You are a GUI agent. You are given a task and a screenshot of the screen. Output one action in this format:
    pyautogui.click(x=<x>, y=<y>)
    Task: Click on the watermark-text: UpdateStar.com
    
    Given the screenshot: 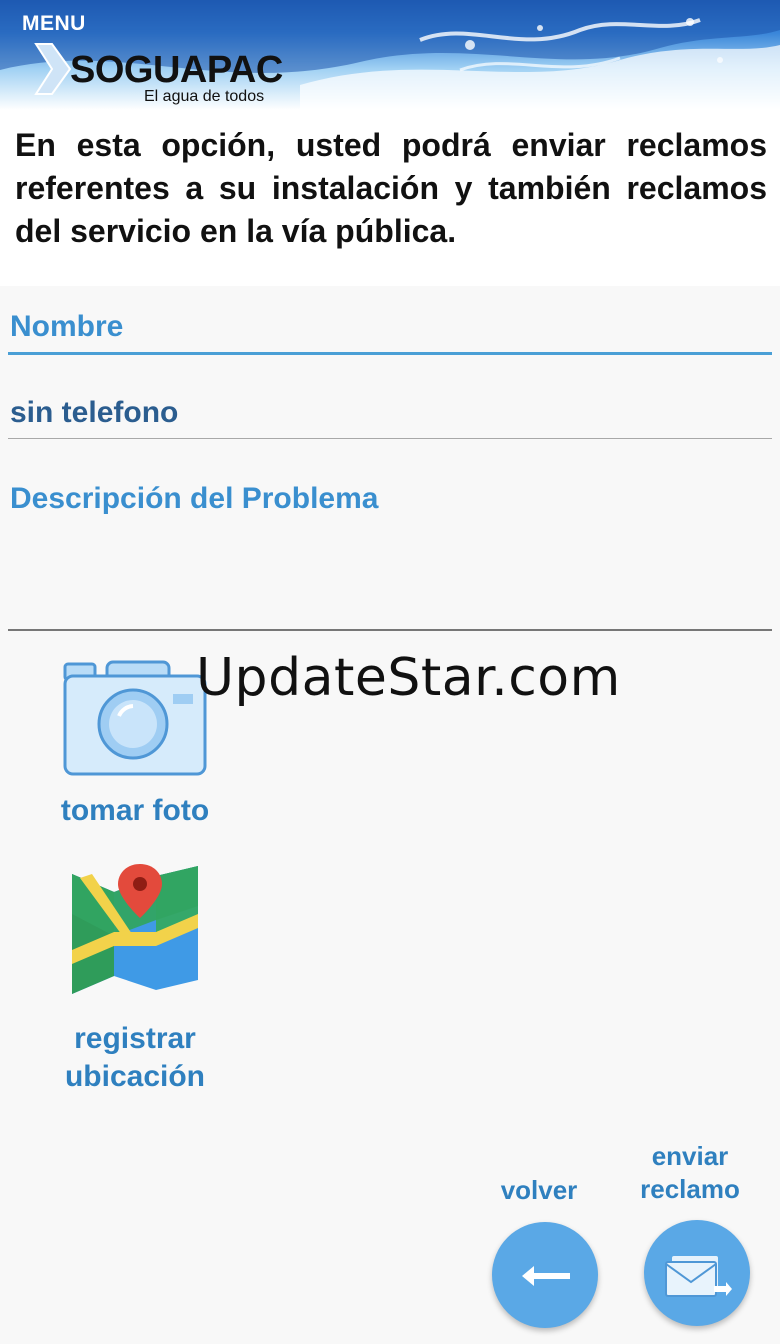 What is the action you would take?
    pyautogui.click(x=408, y=678)
    